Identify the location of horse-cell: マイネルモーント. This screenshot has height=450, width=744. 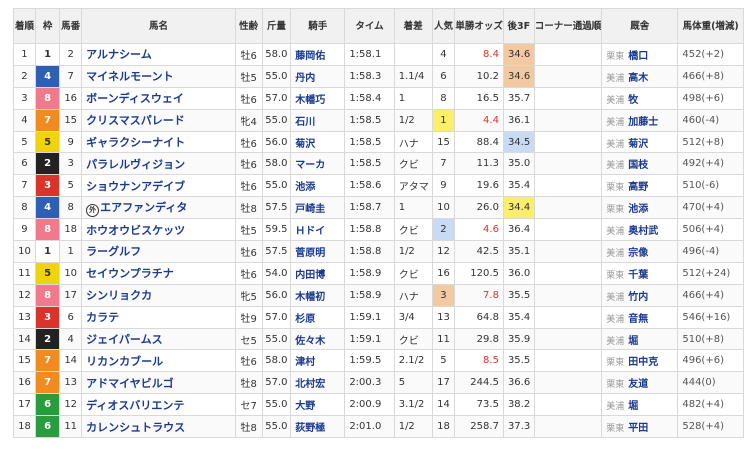
(158, 76).